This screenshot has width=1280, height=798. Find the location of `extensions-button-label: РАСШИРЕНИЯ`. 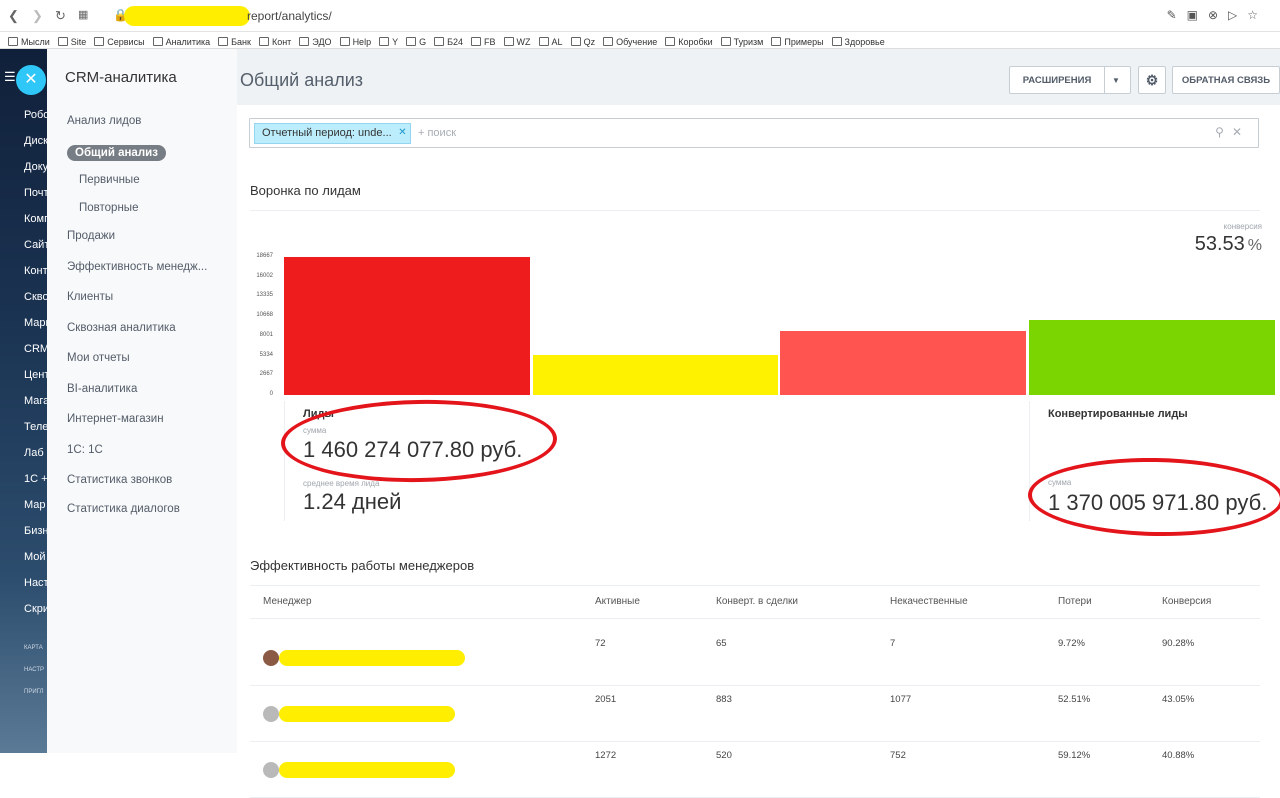

extensions-button-label: РАСШИРЕНИЯ is located at coordinates (1057, 80).